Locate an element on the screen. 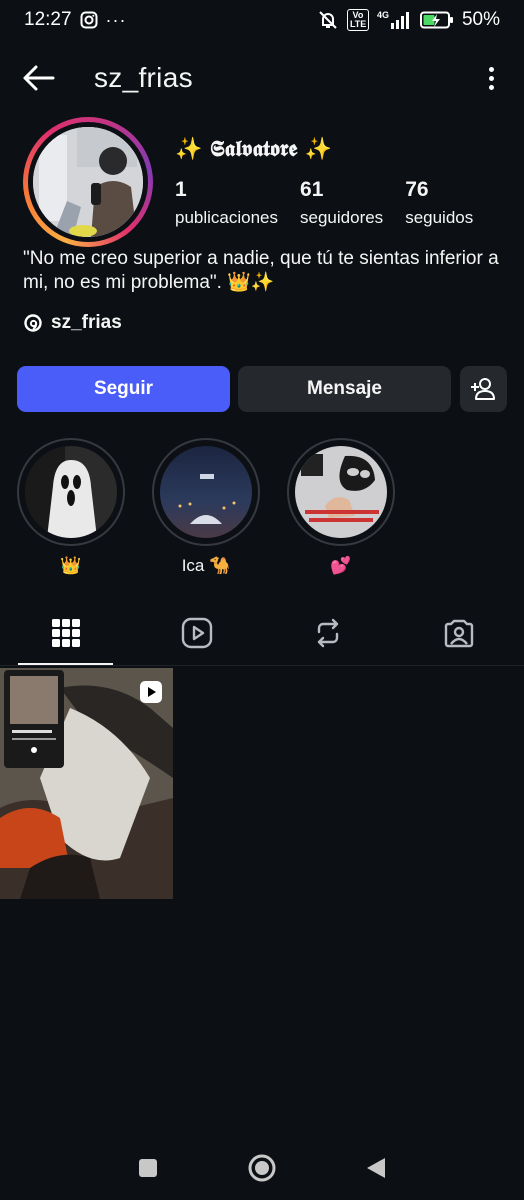 Image resolution: width=524 pixels, height=1200 pixels. message-button: Mensaje is located at coordinates (344, 389).